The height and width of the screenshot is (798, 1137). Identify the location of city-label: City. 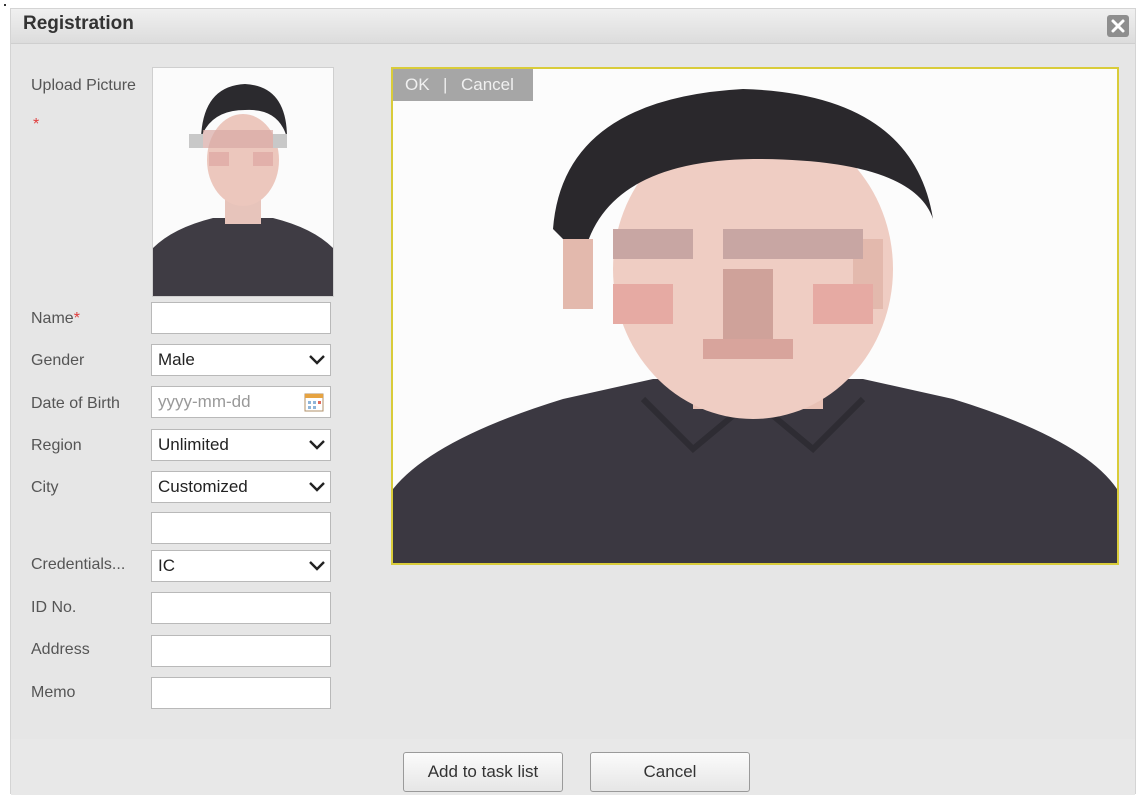
(45, 487).